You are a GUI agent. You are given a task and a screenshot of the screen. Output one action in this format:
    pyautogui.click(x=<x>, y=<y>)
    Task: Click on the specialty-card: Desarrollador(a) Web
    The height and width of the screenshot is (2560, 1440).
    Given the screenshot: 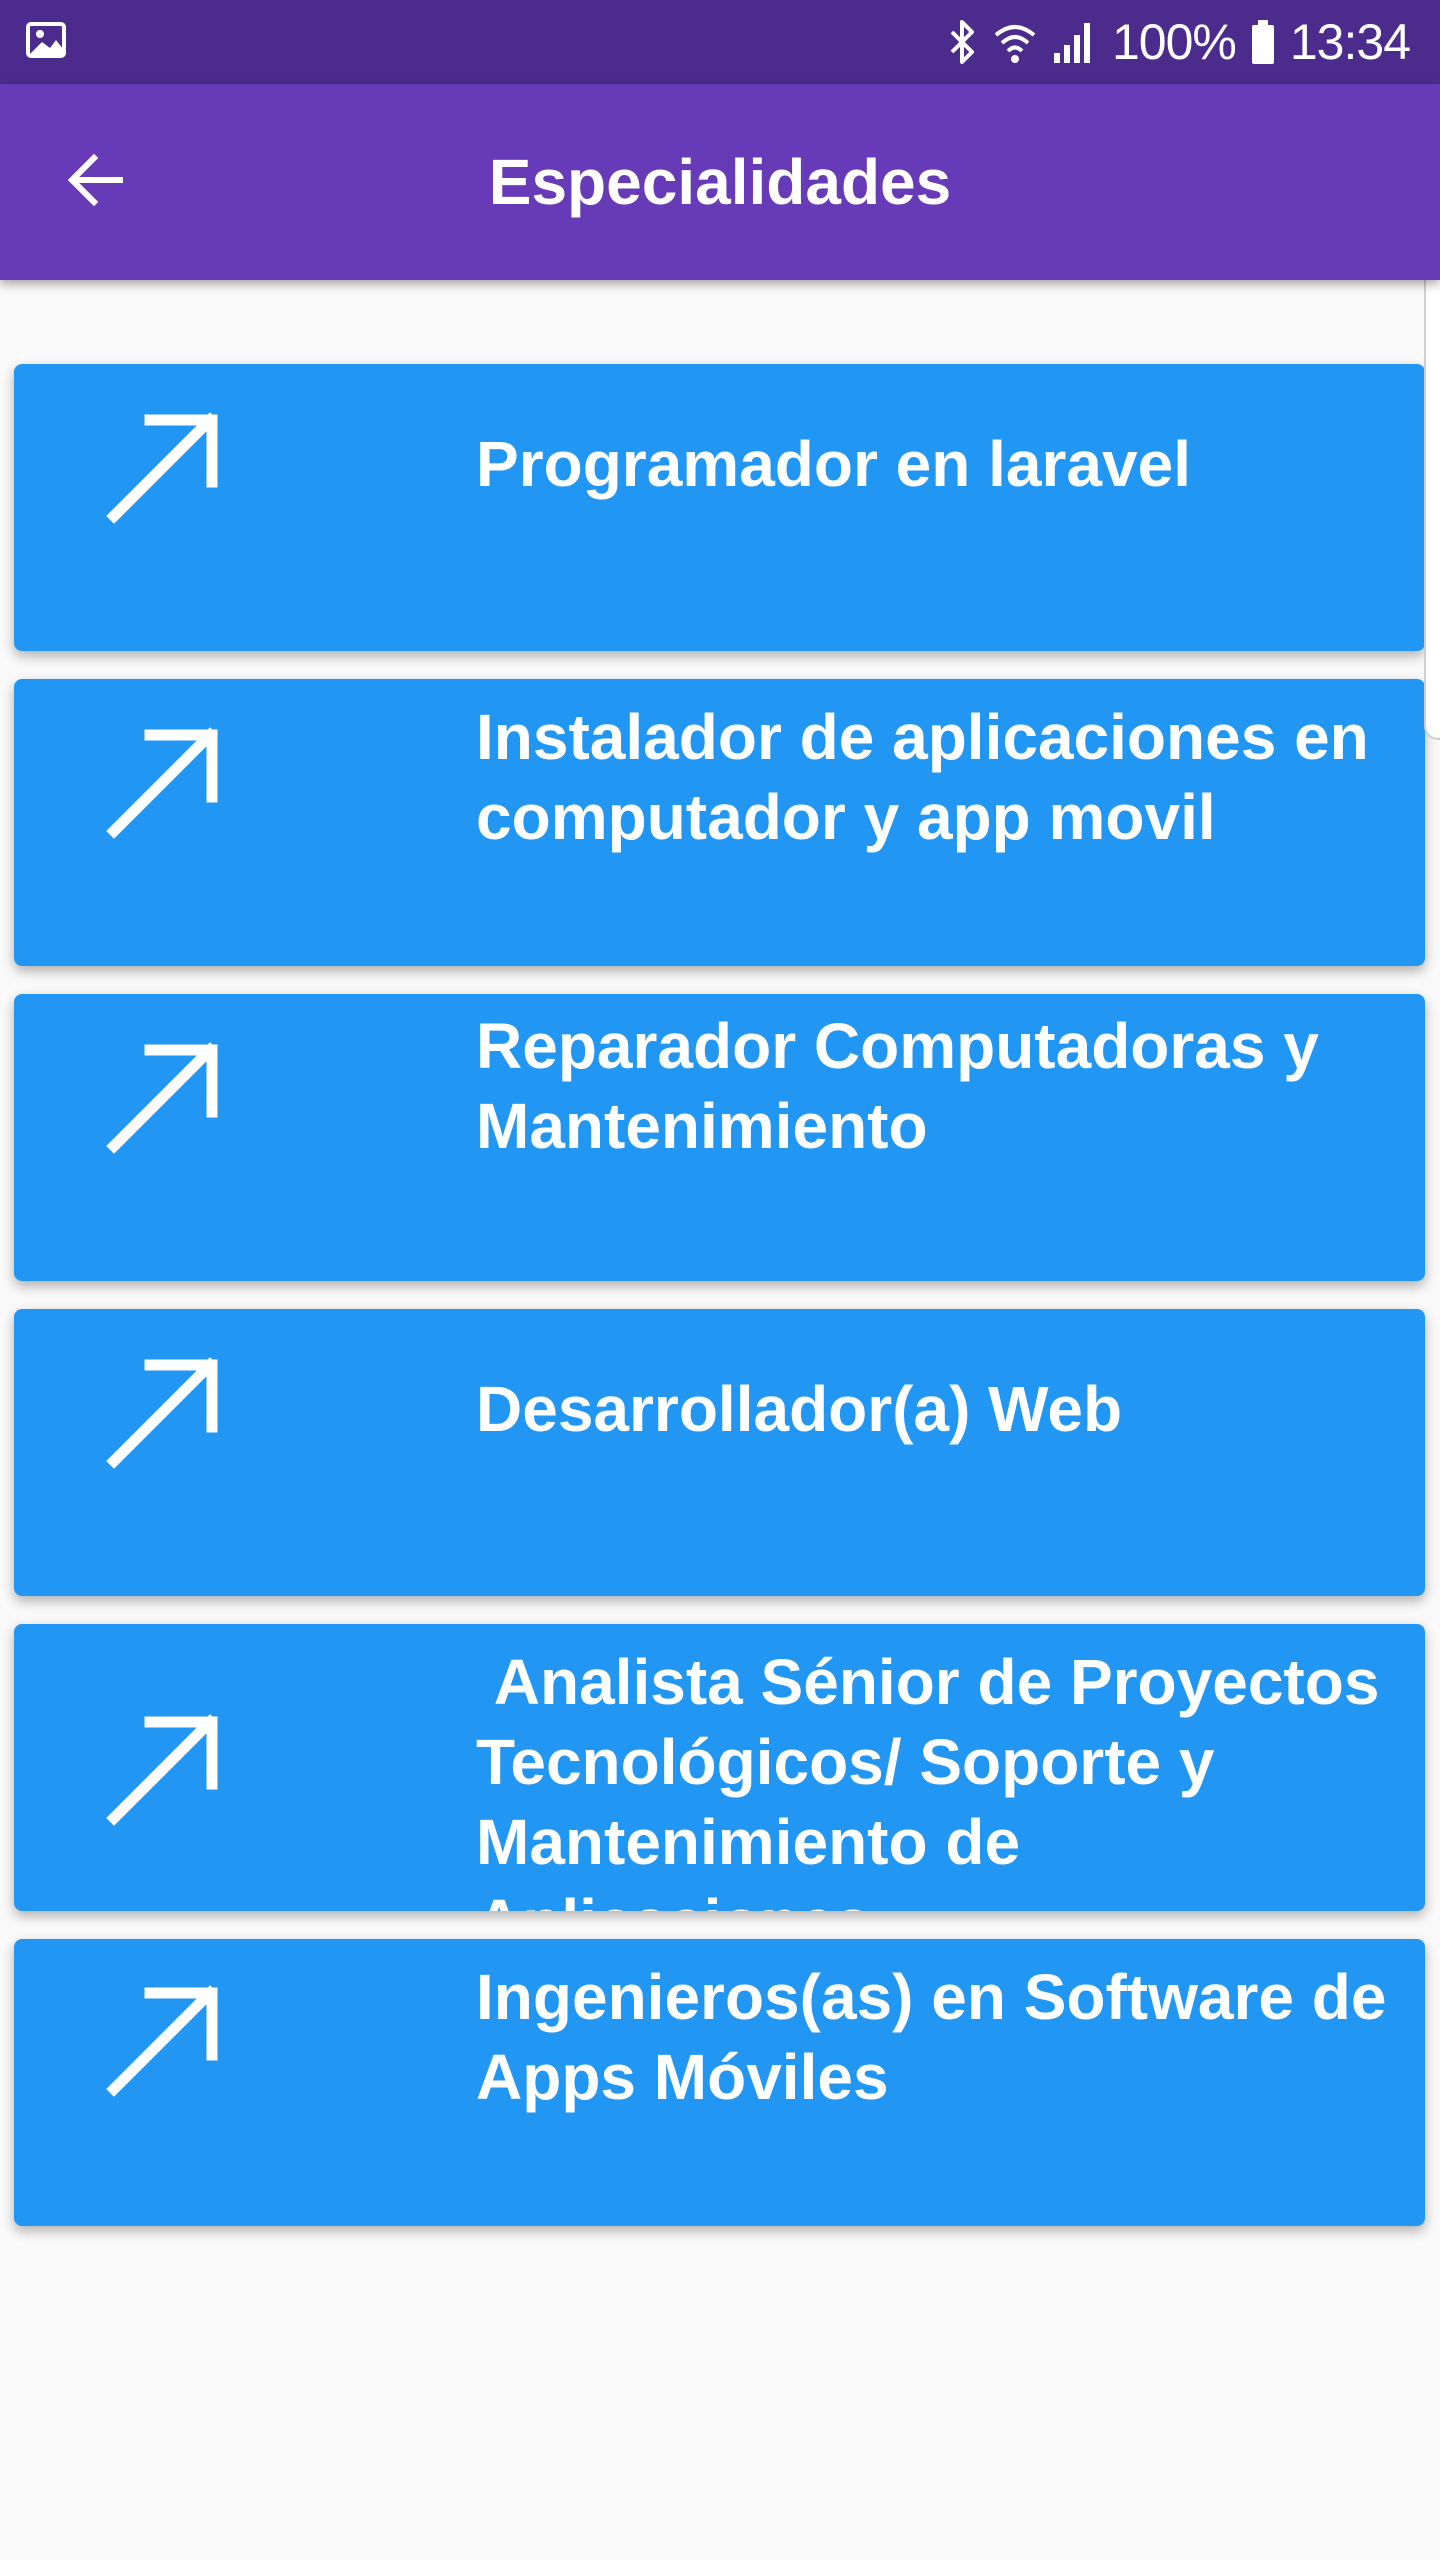 What is the action you would take?
    pyautogui.click(x=719, y=1452)
    